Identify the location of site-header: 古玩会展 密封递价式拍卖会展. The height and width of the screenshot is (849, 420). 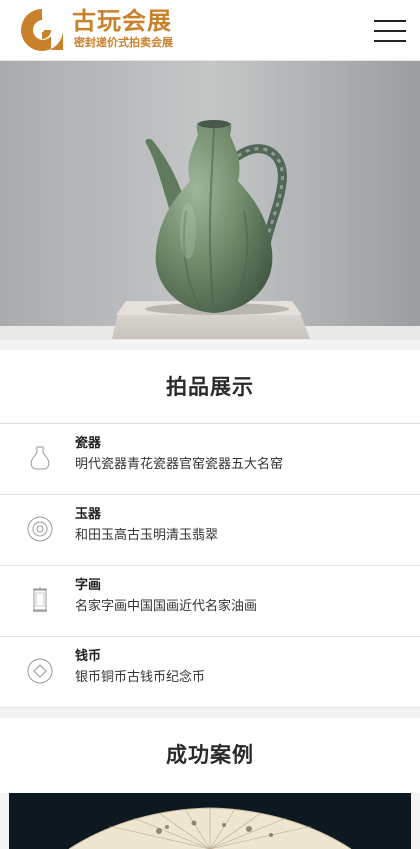
(210, 30).